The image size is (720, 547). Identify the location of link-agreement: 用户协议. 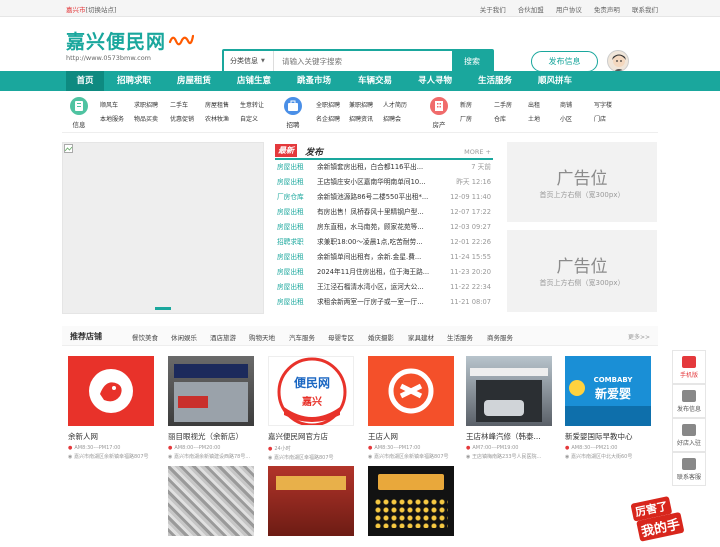
(569, 10).